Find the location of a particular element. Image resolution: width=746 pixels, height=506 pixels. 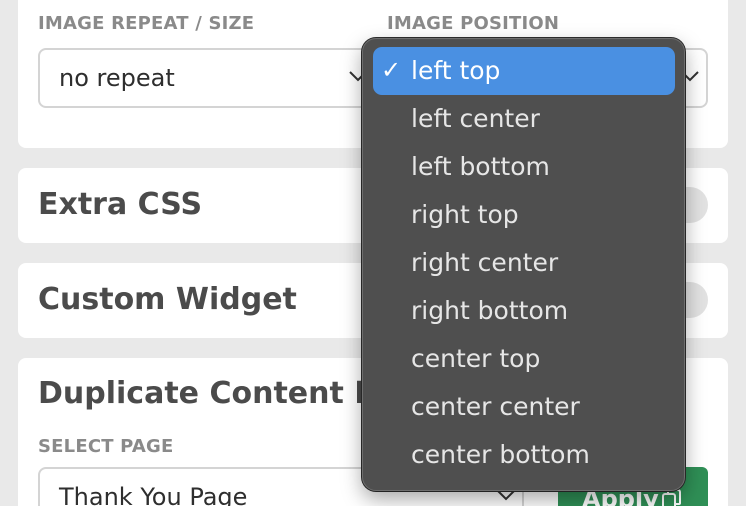

extra-css-title: Extra CSS is located at coordinates (120, 204).